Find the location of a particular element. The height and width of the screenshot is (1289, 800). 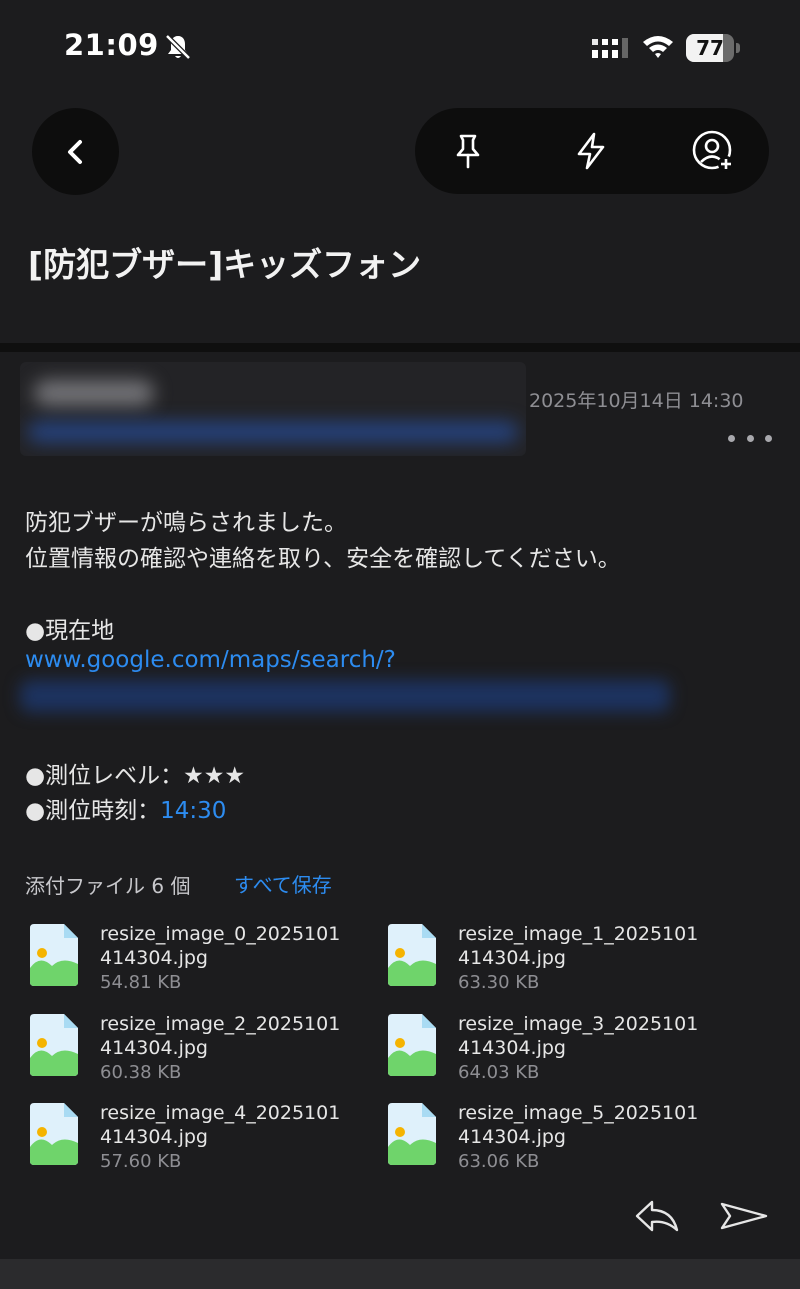

time-line: ●測位時刻：14:30 is located at coordinates (125, 808).